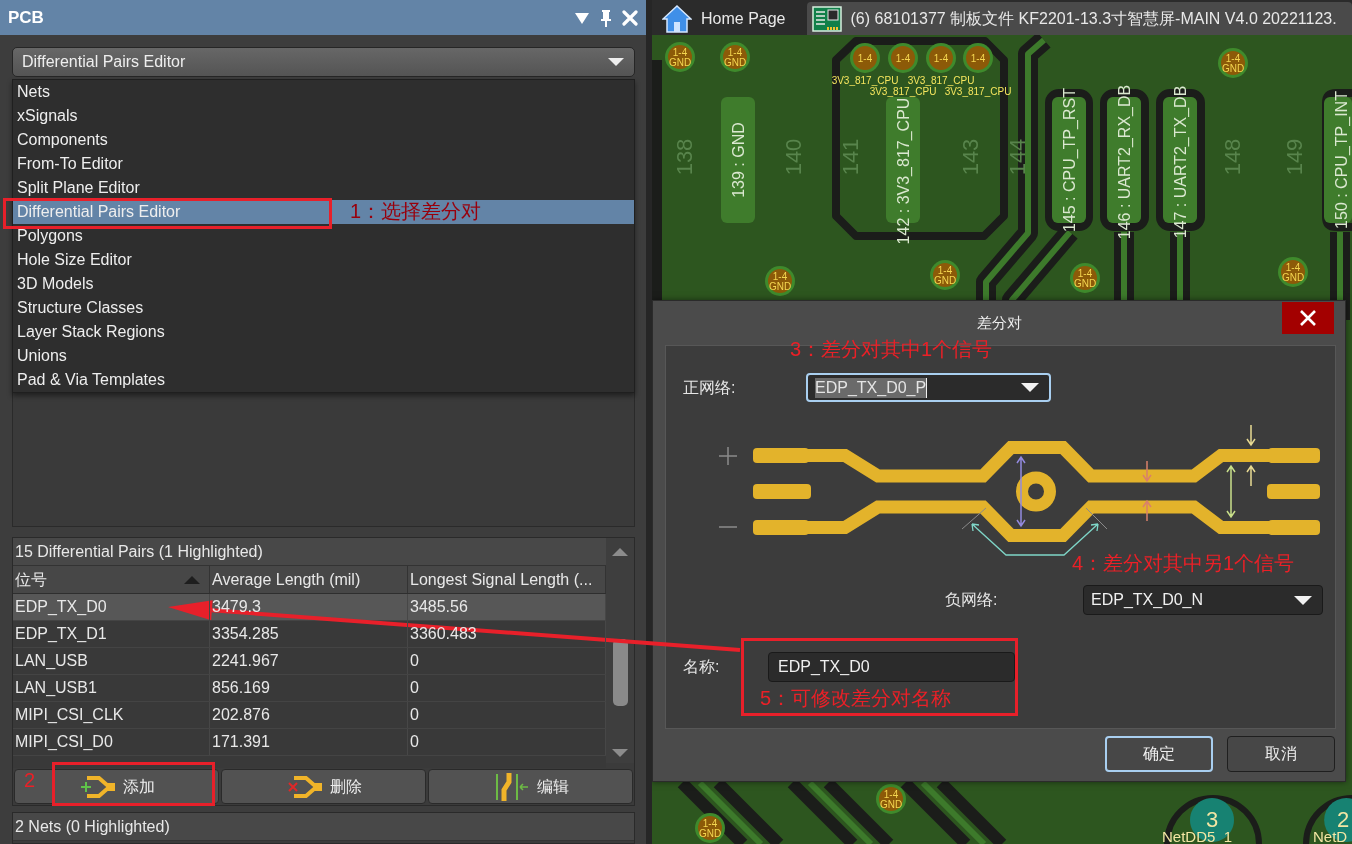 The width and height of the screenshot is (1352, 844). I want to click on scroll-up-icon, so click(620, 552).